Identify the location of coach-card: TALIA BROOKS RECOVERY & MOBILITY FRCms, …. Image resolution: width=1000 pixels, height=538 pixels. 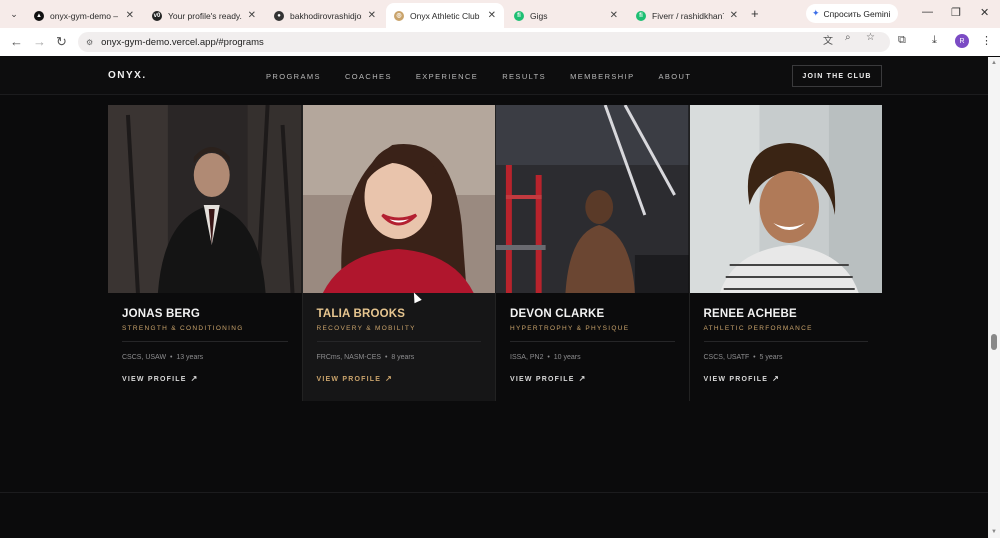
(398, 253).